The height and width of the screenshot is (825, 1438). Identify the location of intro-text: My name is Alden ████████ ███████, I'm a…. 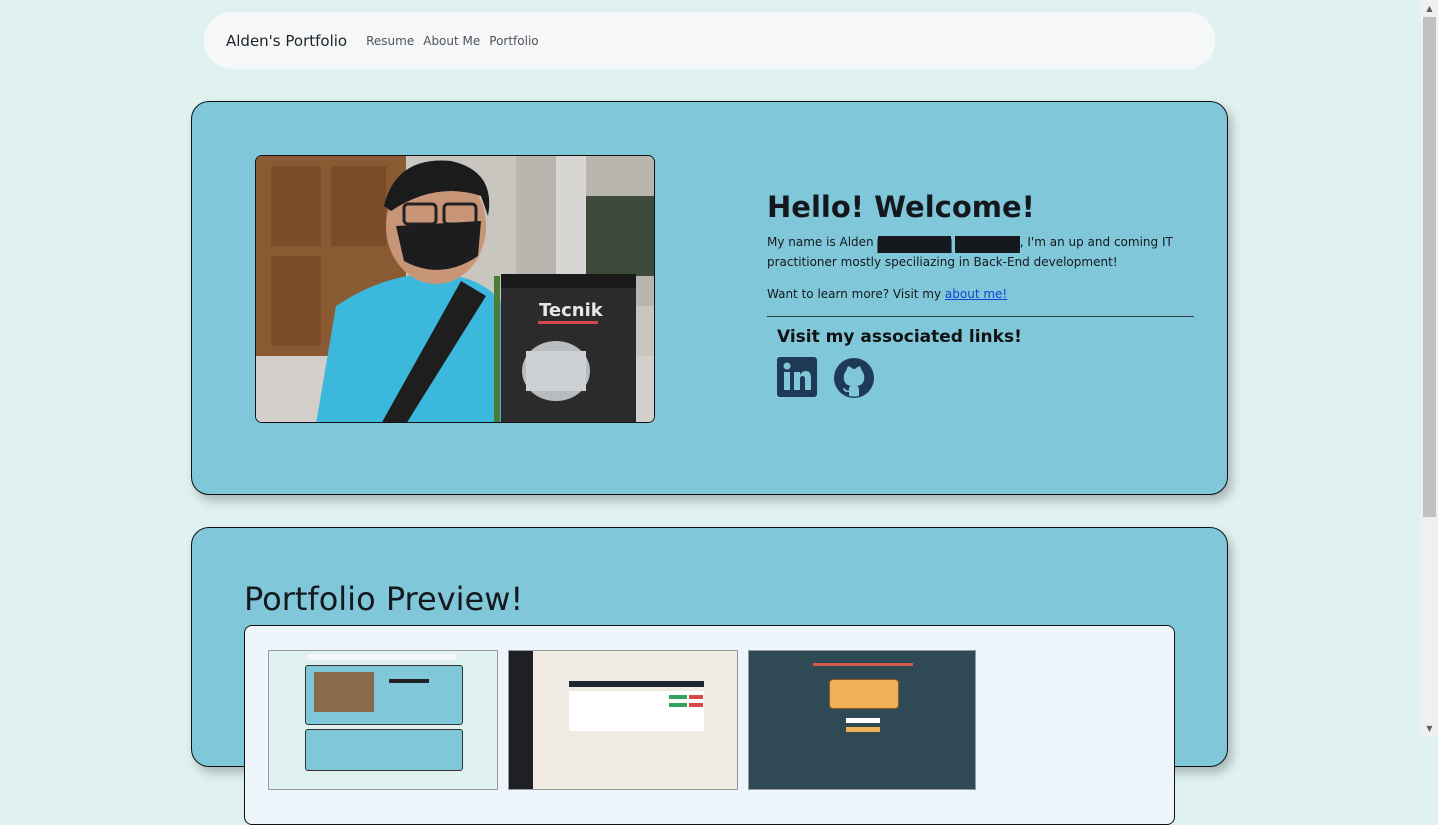
(980, 252).